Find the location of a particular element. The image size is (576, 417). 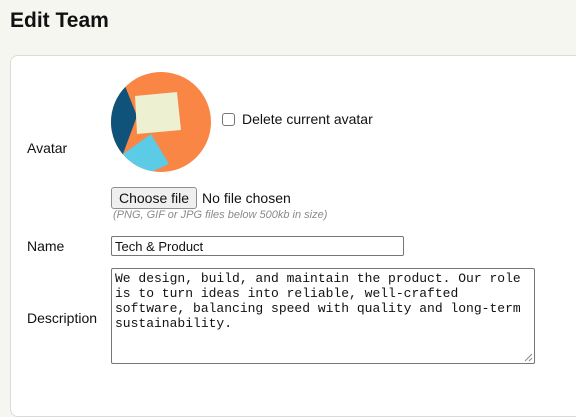

team-name-input is located at coordinates (257, 246).